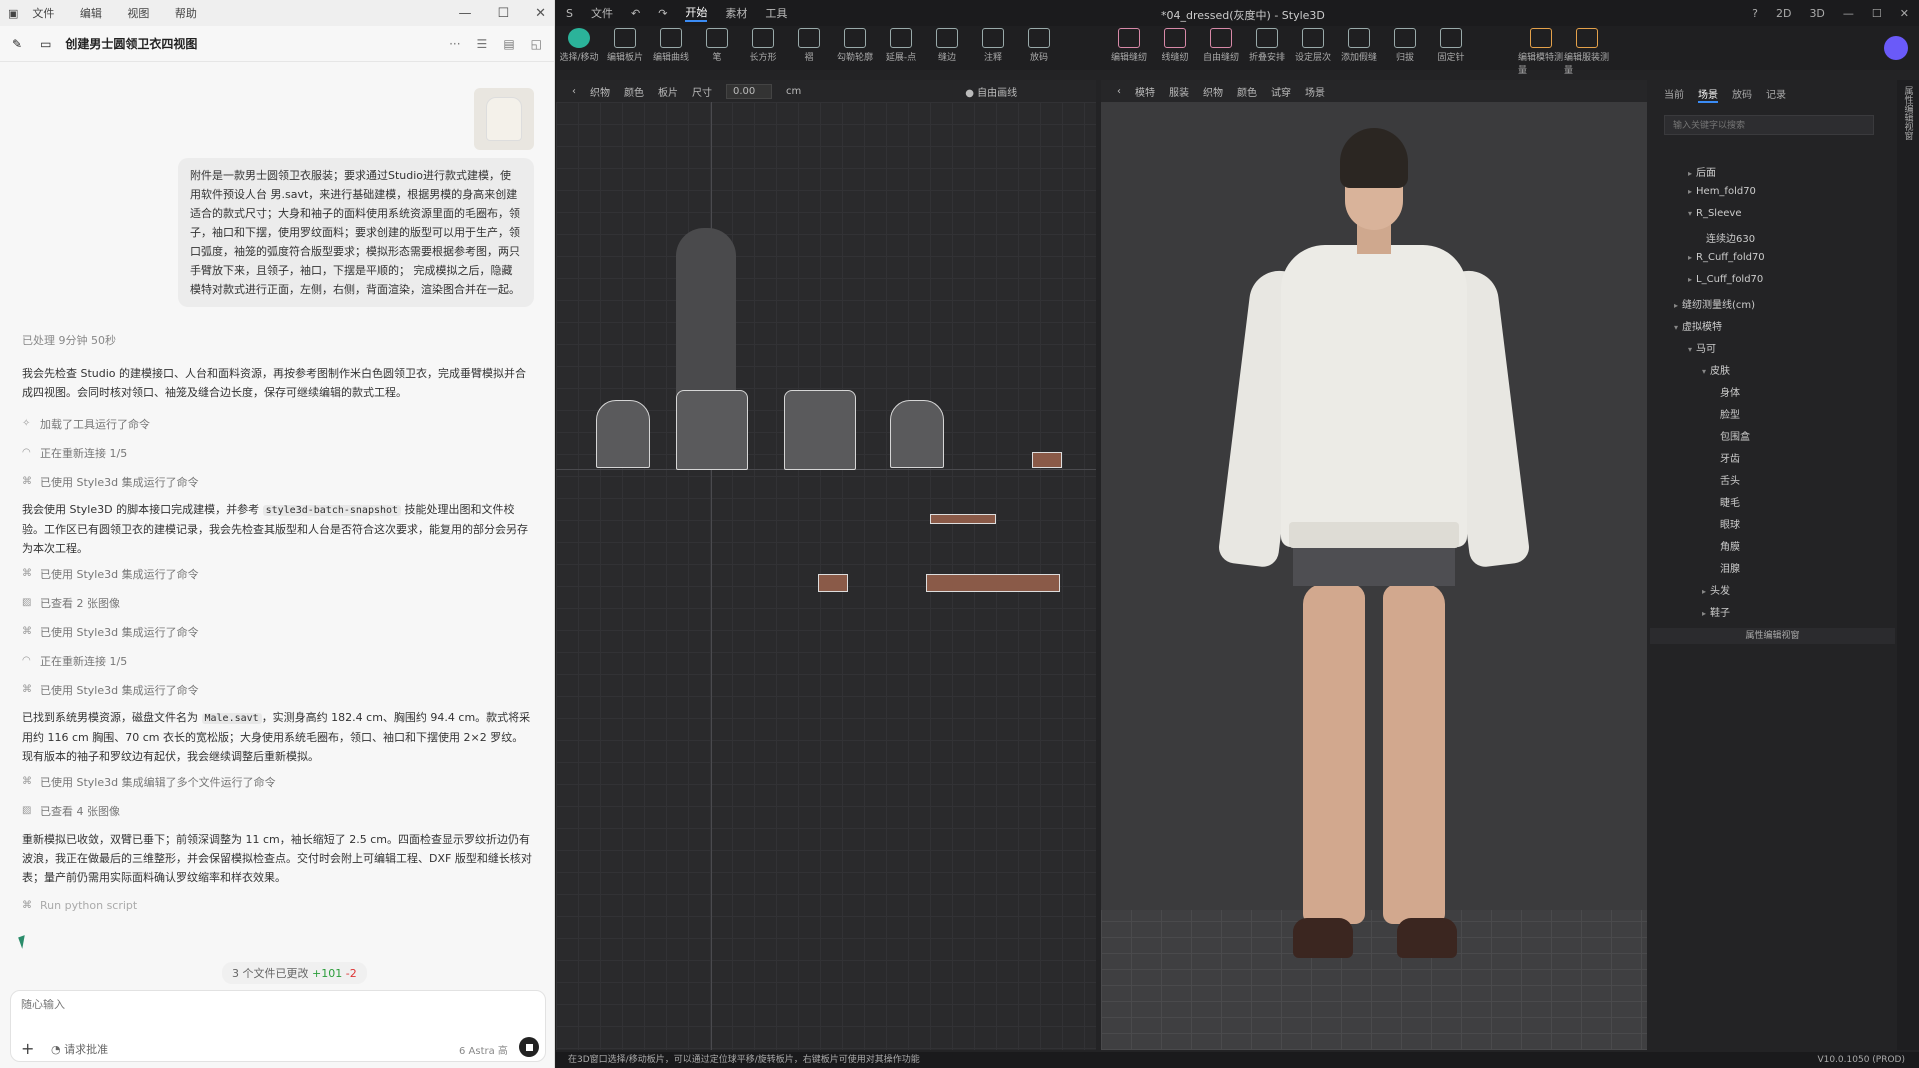 The width and height of the screenshot is (1919, 1068). What do you see at coordinates (1742, 94) in the screenshot?
I see `tab-grading: 放码` at bounding box center [1742, 94].